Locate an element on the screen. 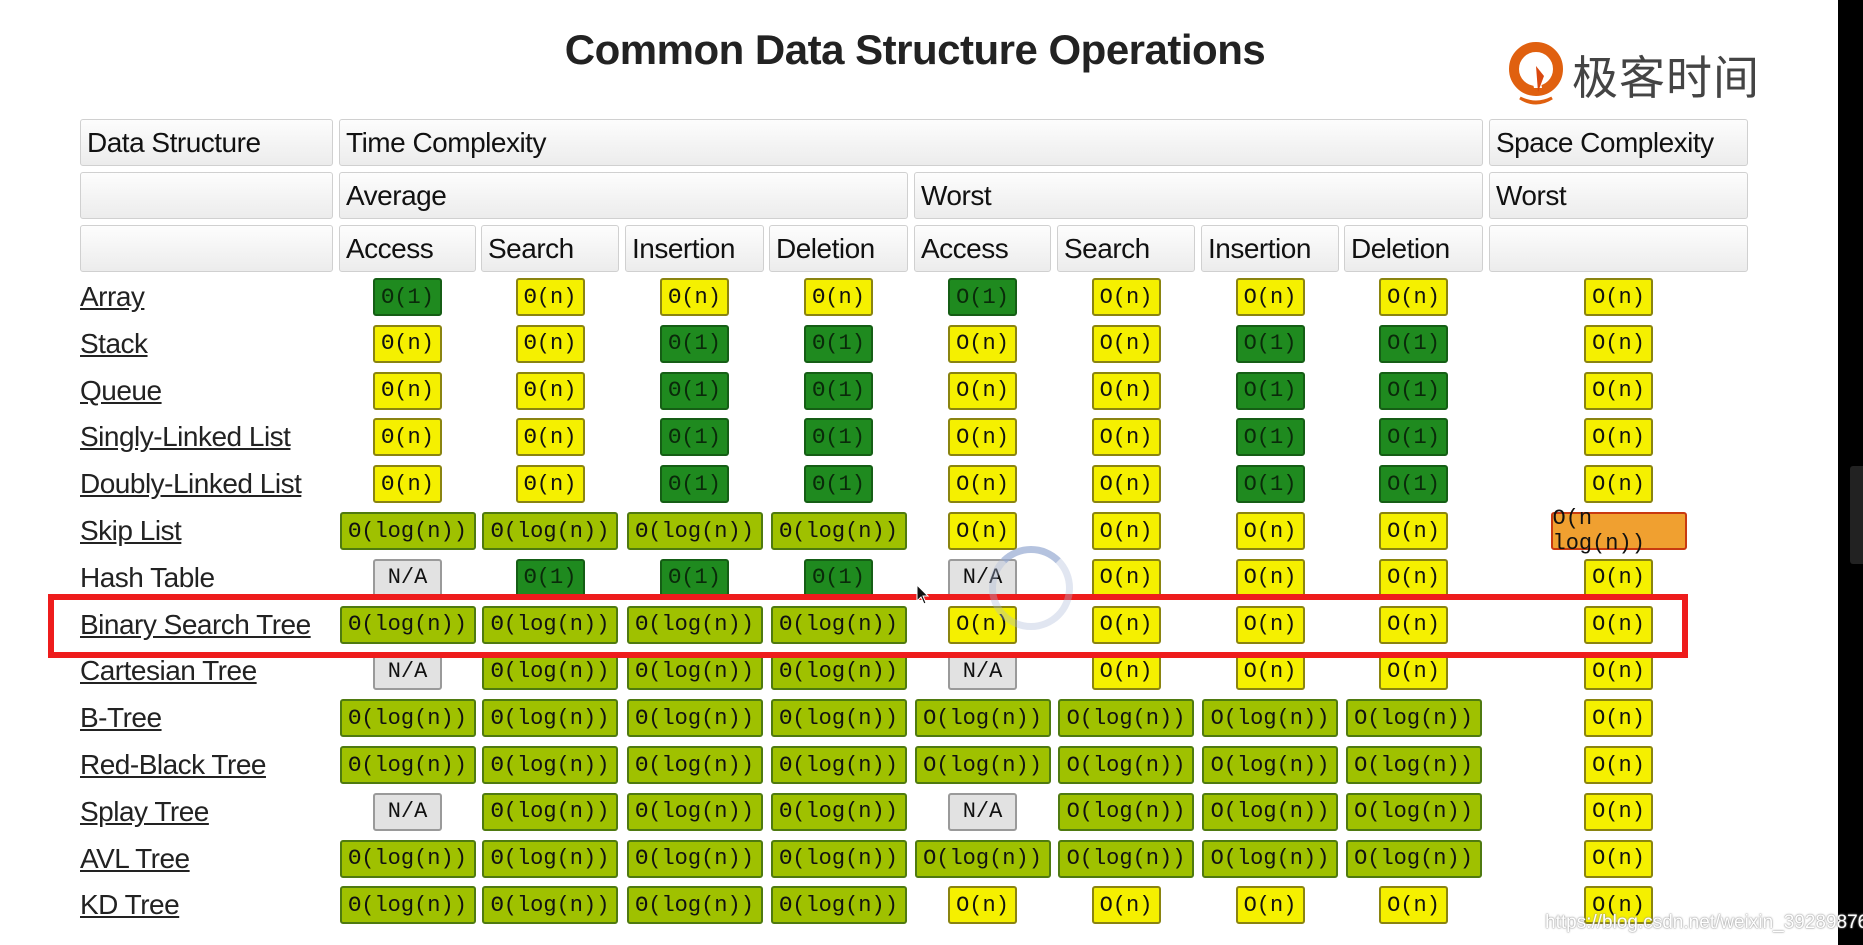  row-label-array: Array is located at coordinates (112, 297).